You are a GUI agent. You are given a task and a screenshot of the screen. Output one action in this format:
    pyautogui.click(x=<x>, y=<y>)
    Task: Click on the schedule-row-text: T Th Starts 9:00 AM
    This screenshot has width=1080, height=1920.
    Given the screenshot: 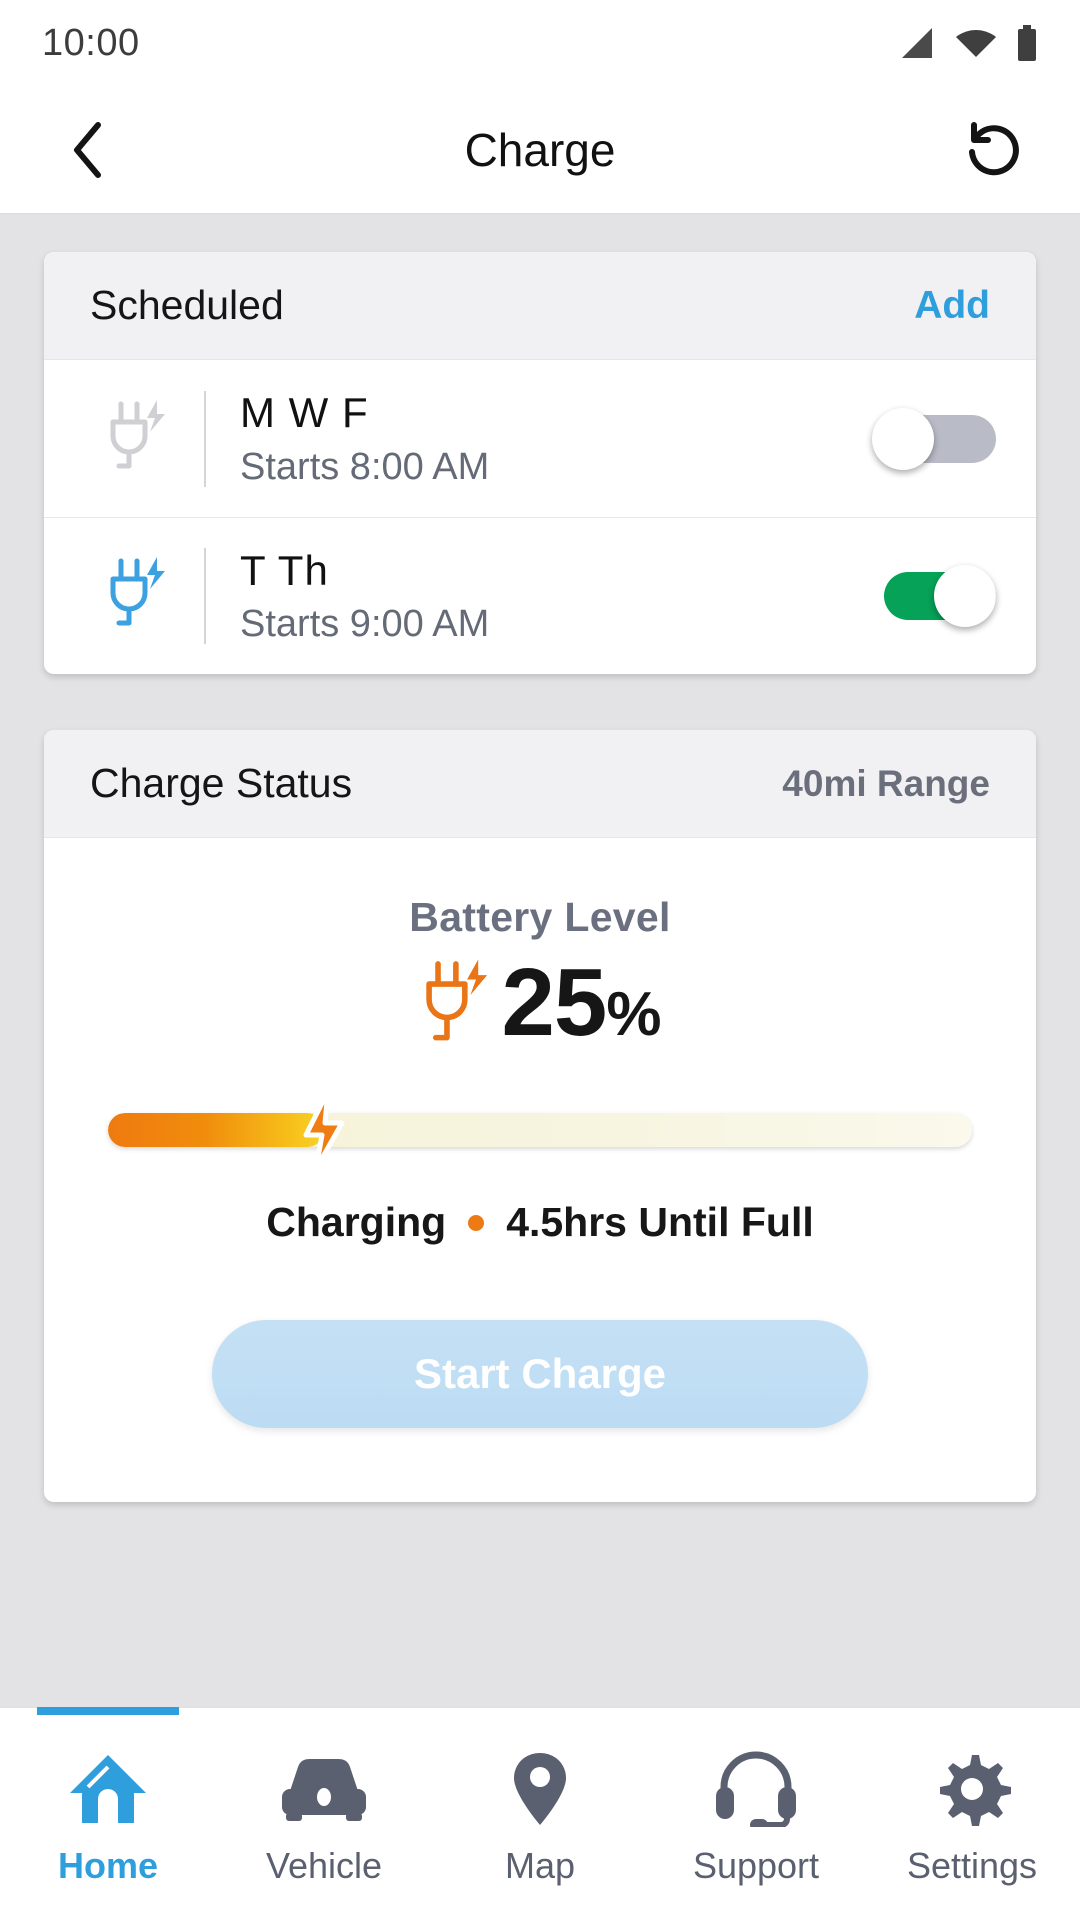 What is the action you would take?
    pyautogui.click(x=556, y=596)
    